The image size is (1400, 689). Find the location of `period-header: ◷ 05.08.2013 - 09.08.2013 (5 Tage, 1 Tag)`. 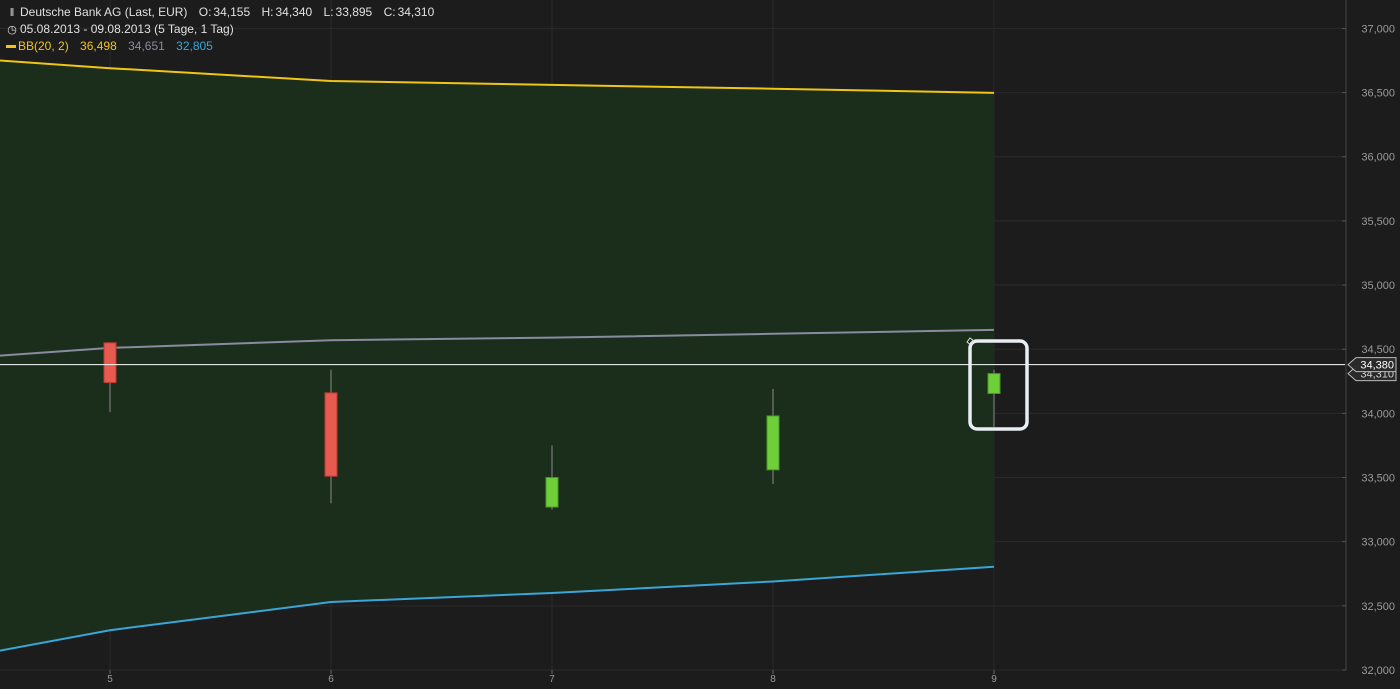

period-header: ◷ 05.08.2013 - 09.08.2013 (5 Tage, 1 Tag) is located at coordinates (121, 29).